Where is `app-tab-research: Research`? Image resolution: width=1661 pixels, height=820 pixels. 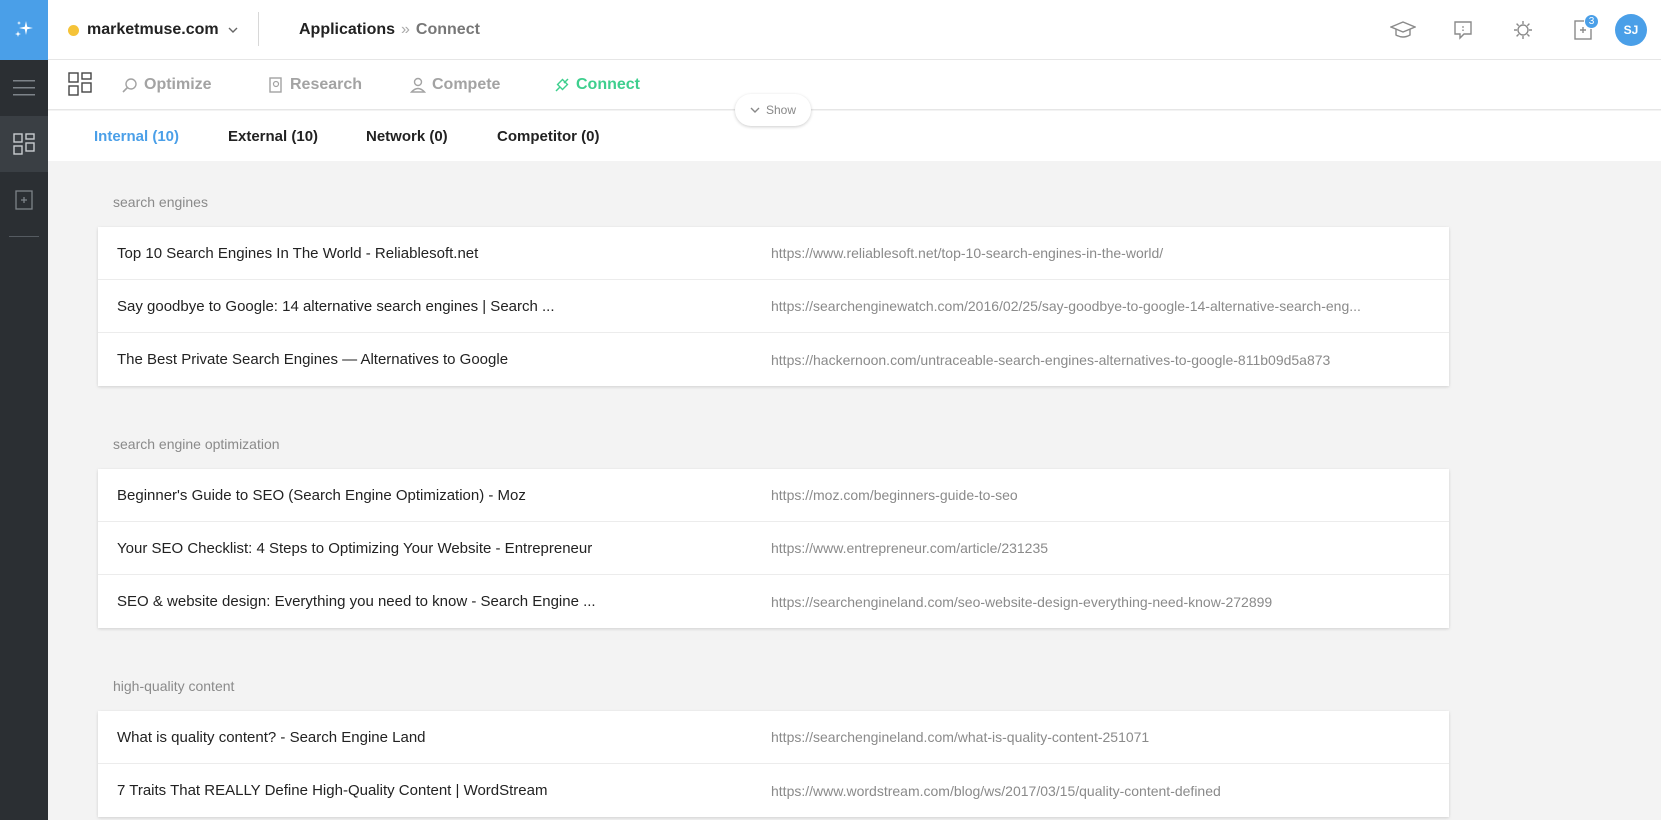
app-tab-research: Research is located at coordinates (315, 85).